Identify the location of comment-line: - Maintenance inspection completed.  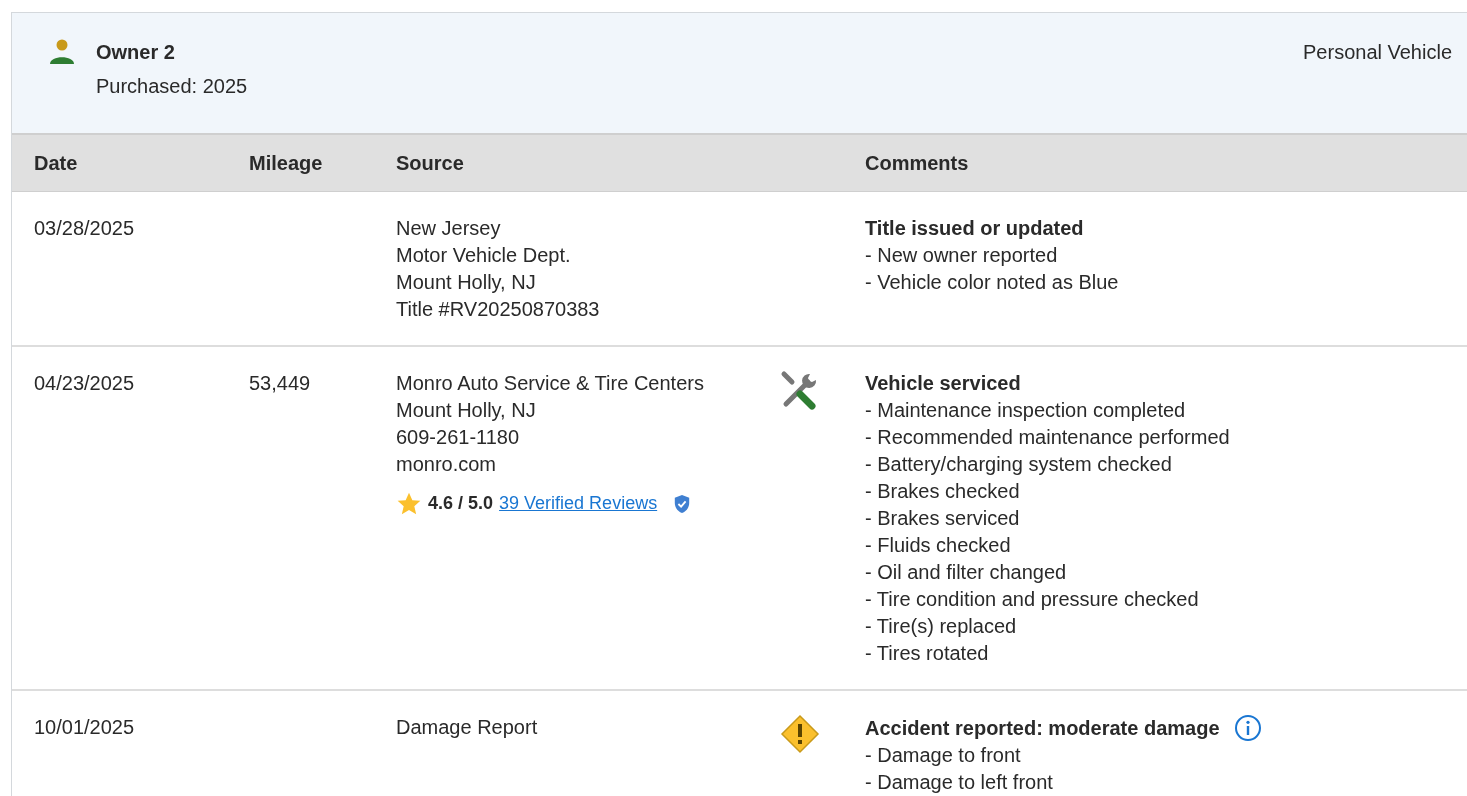
(1026, 410).